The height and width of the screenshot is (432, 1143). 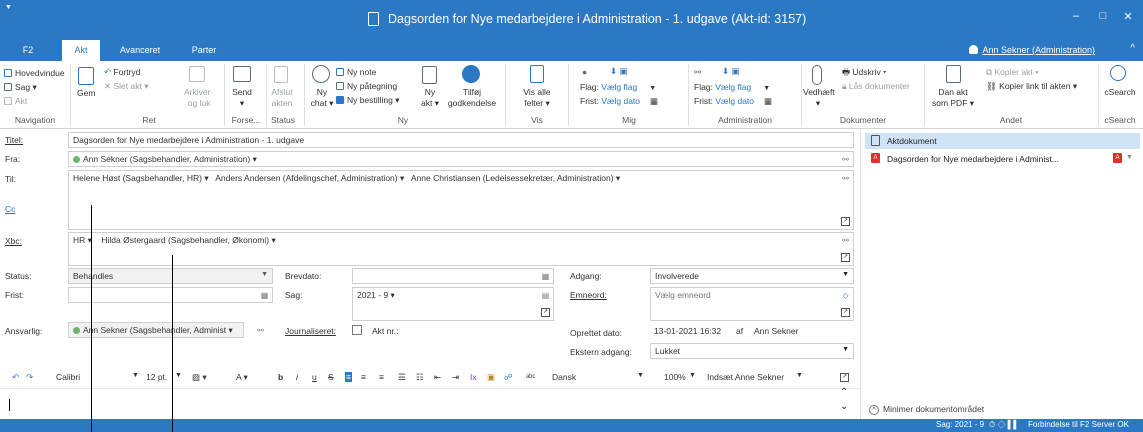 What do you see at coordinates (564, 377) in the screenshot?
I see `language-select: Dansk` at bounding box center [564, 377].